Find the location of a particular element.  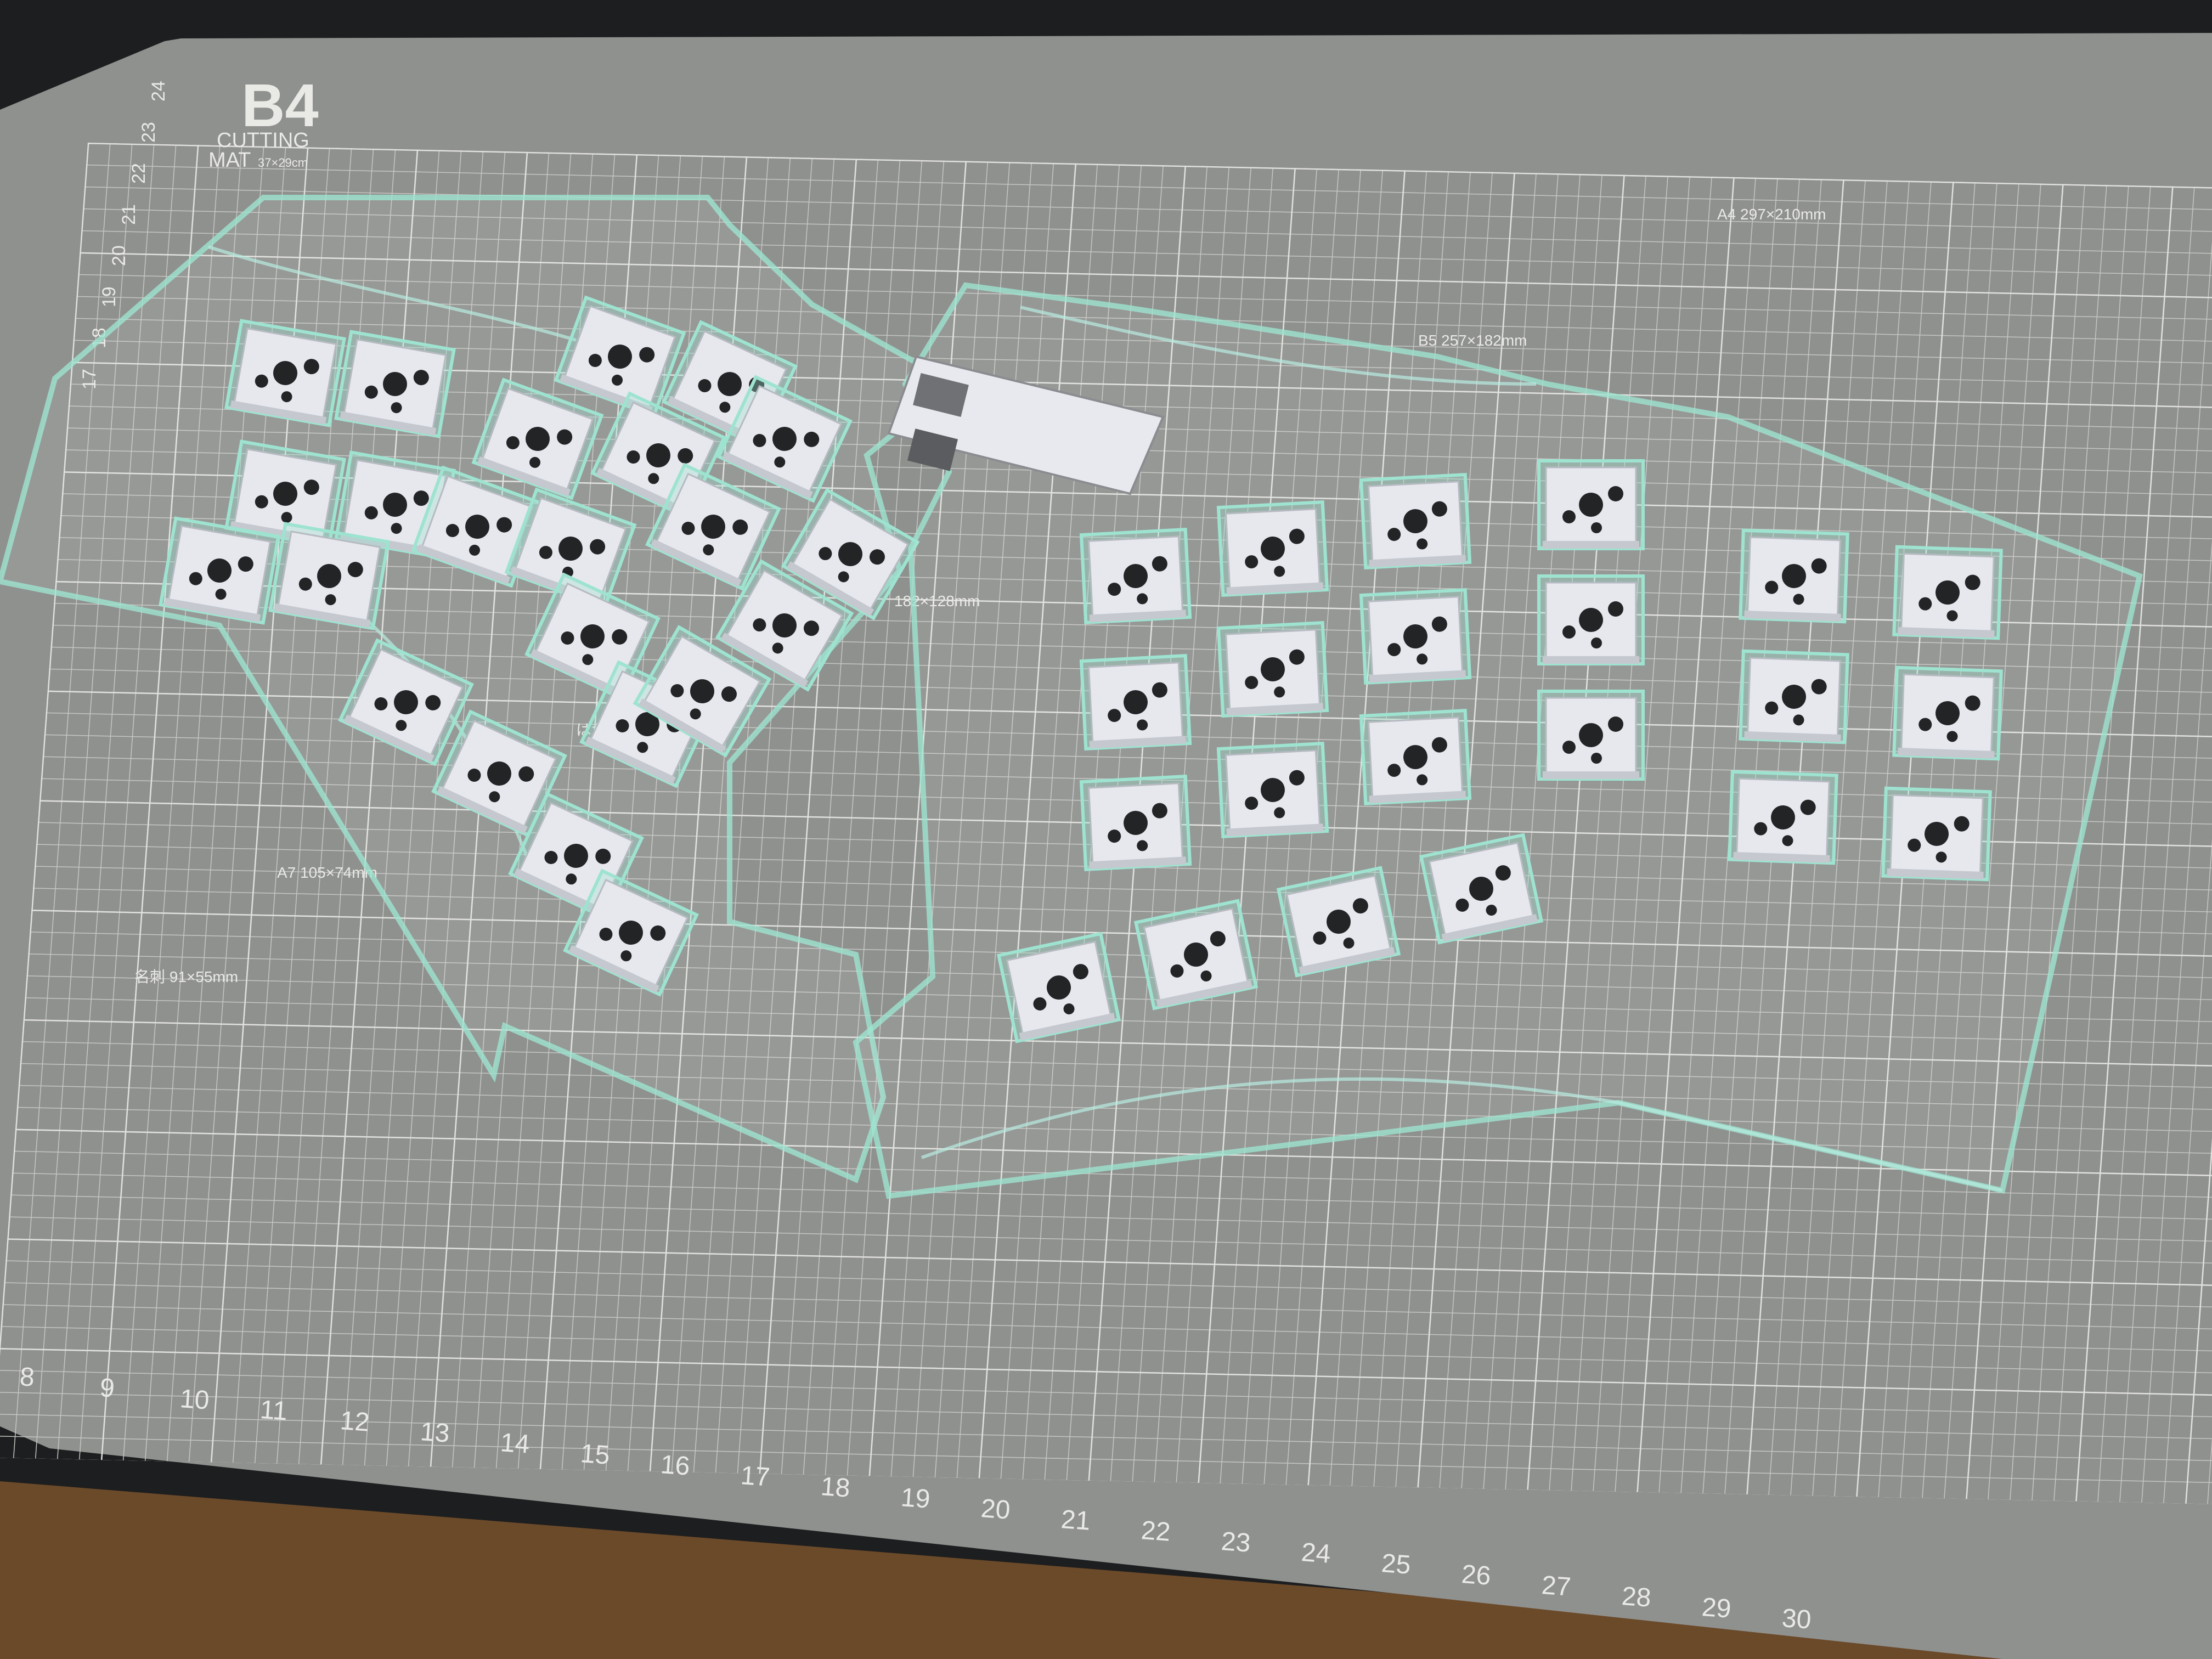

ruler-bottom-label: 26 is located at coordinates (1476, 1575).